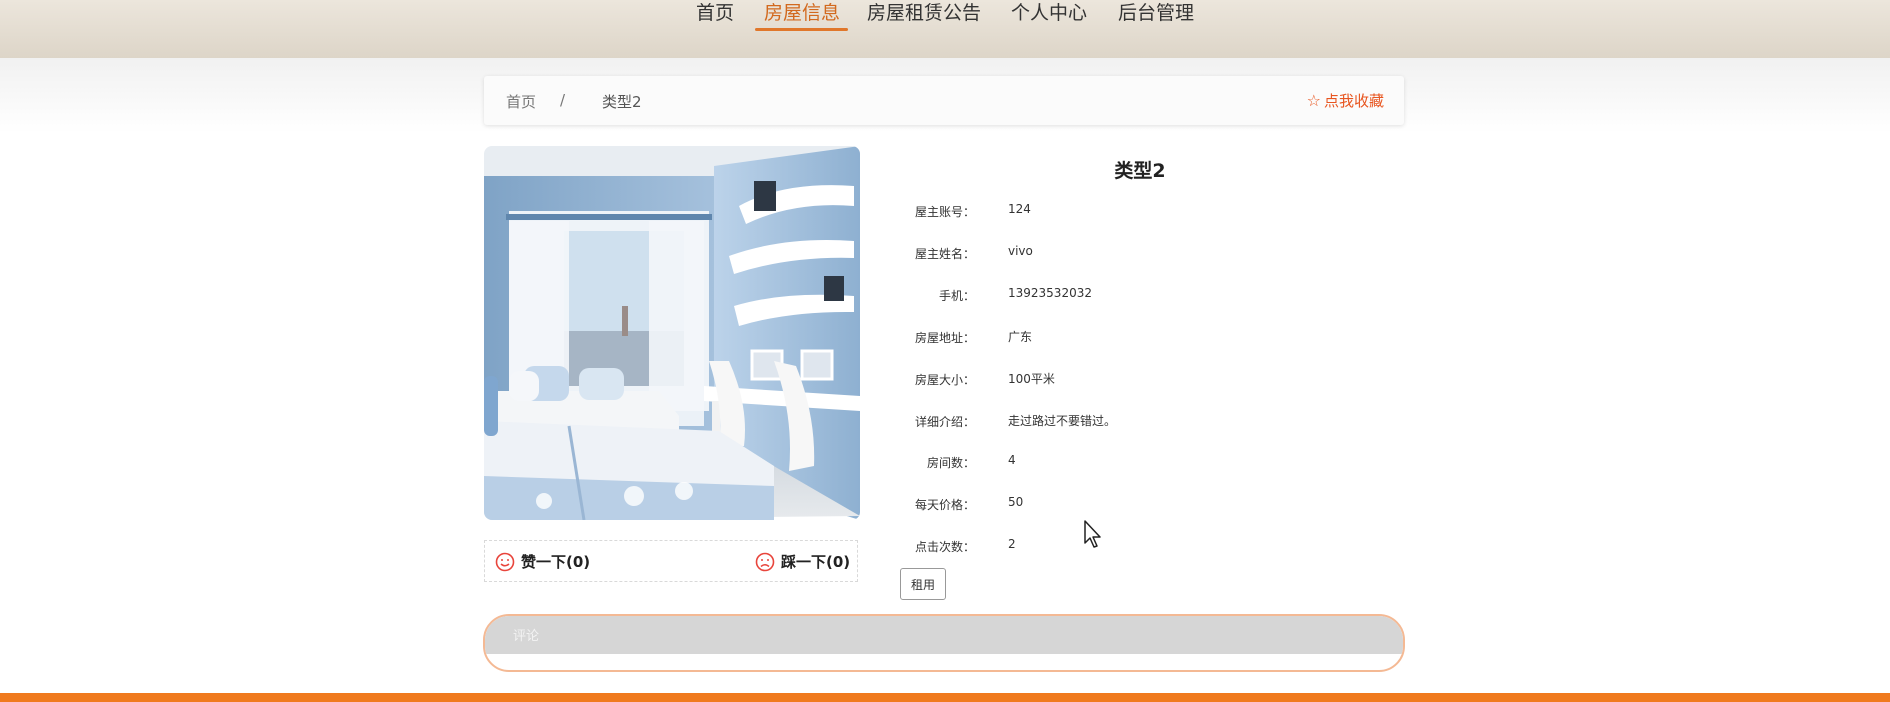 The height and width of the screenshot is (702, 1890). Describe the element at coordinates (944, 505) in the screenshot. I see `daily-price-label: 每天价格：` at that location.